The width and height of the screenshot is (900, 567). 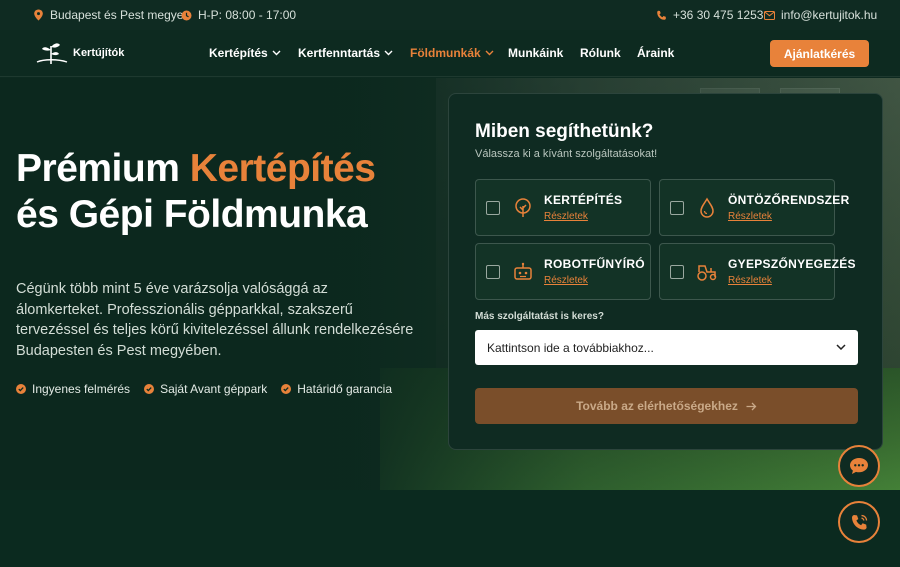 I want to click on feature-label: Ingyenes felmérés, so click(x=81, y=389).